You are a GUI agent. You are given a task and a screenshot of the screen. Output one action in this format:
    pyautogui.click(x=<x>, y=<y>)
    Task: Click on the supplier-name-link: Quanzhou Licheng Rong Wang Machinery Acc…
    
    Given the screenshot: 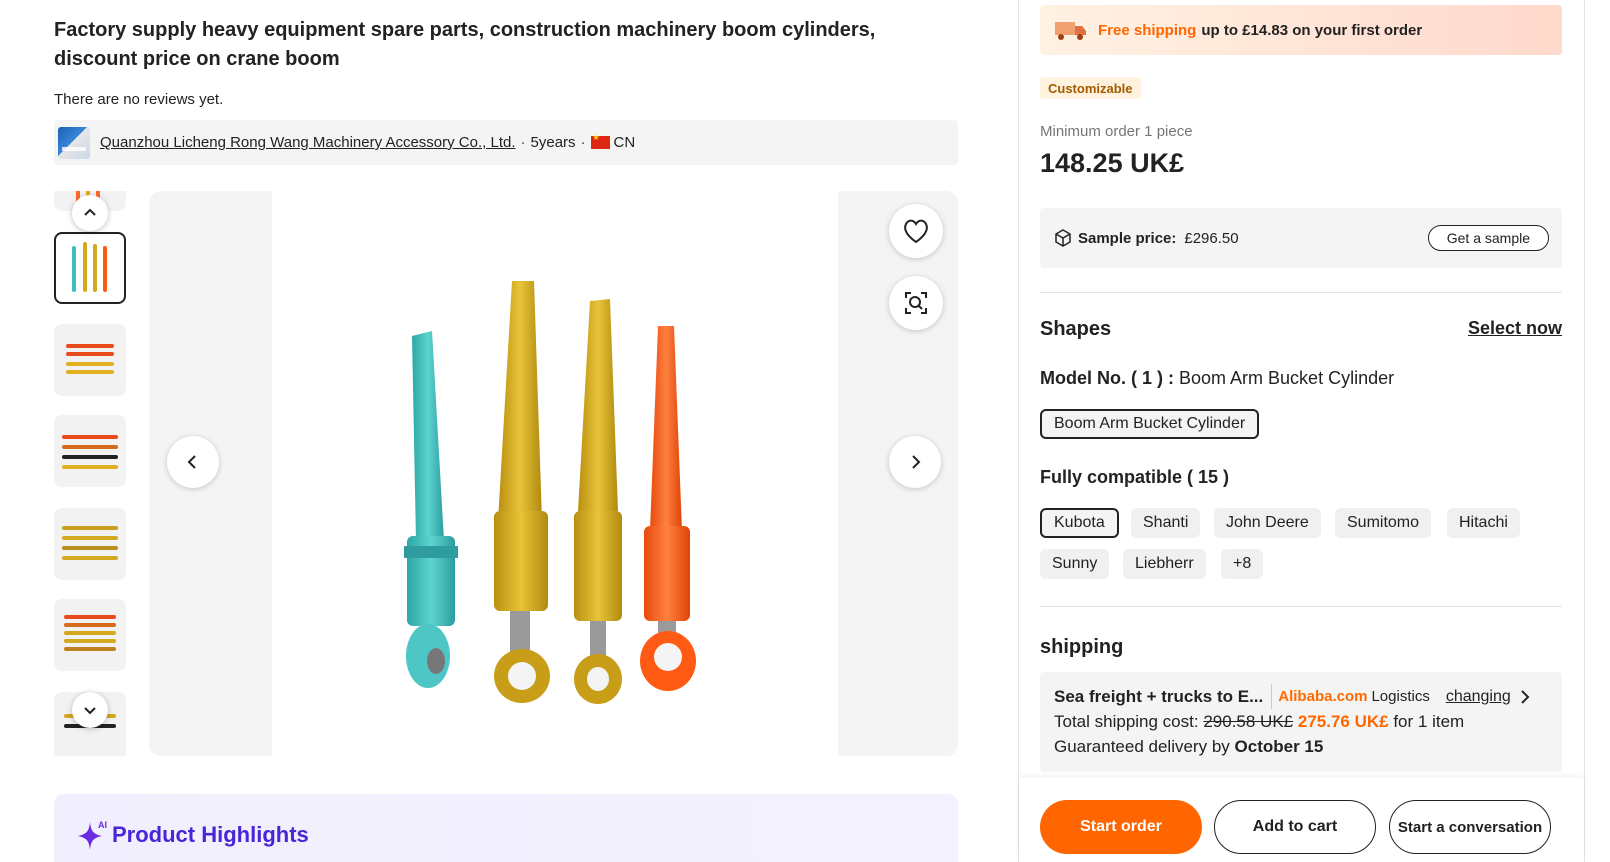 What is the action you would take?
    pyautogui.click(x=308, y=142)
    